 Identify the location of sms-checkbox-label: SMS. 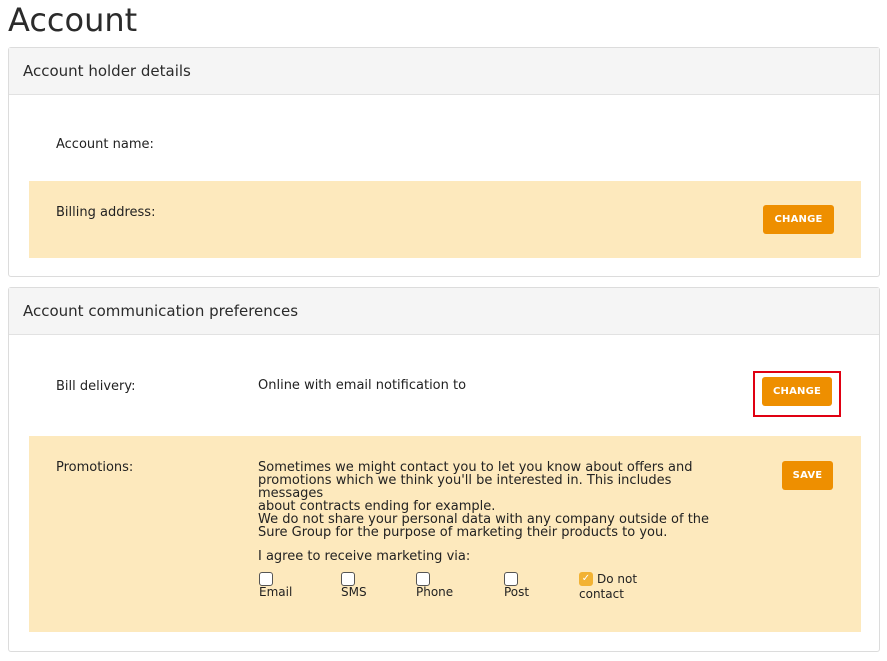
(354, 592).